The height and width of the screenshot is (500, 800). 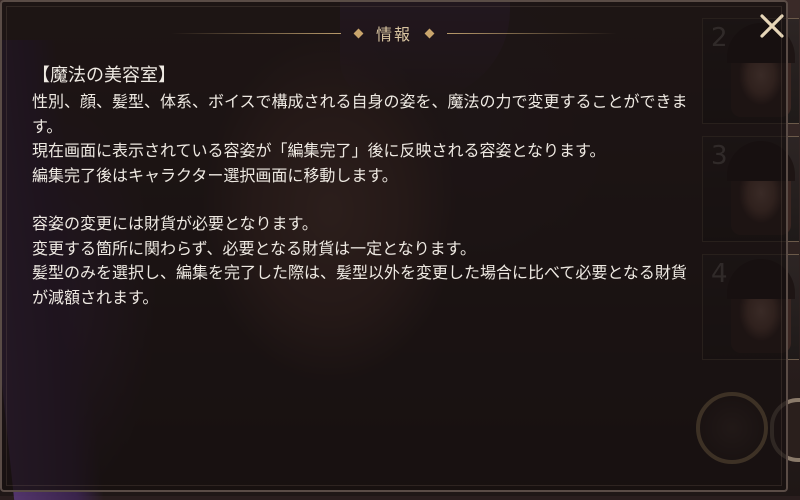 What do you see at coordinates (319, 150) in the screenshot?
I see `text-line: 現在画面に表示されている容姿が「編集完了」後に反映される容姿となります。` at bounding box center [319, 150].